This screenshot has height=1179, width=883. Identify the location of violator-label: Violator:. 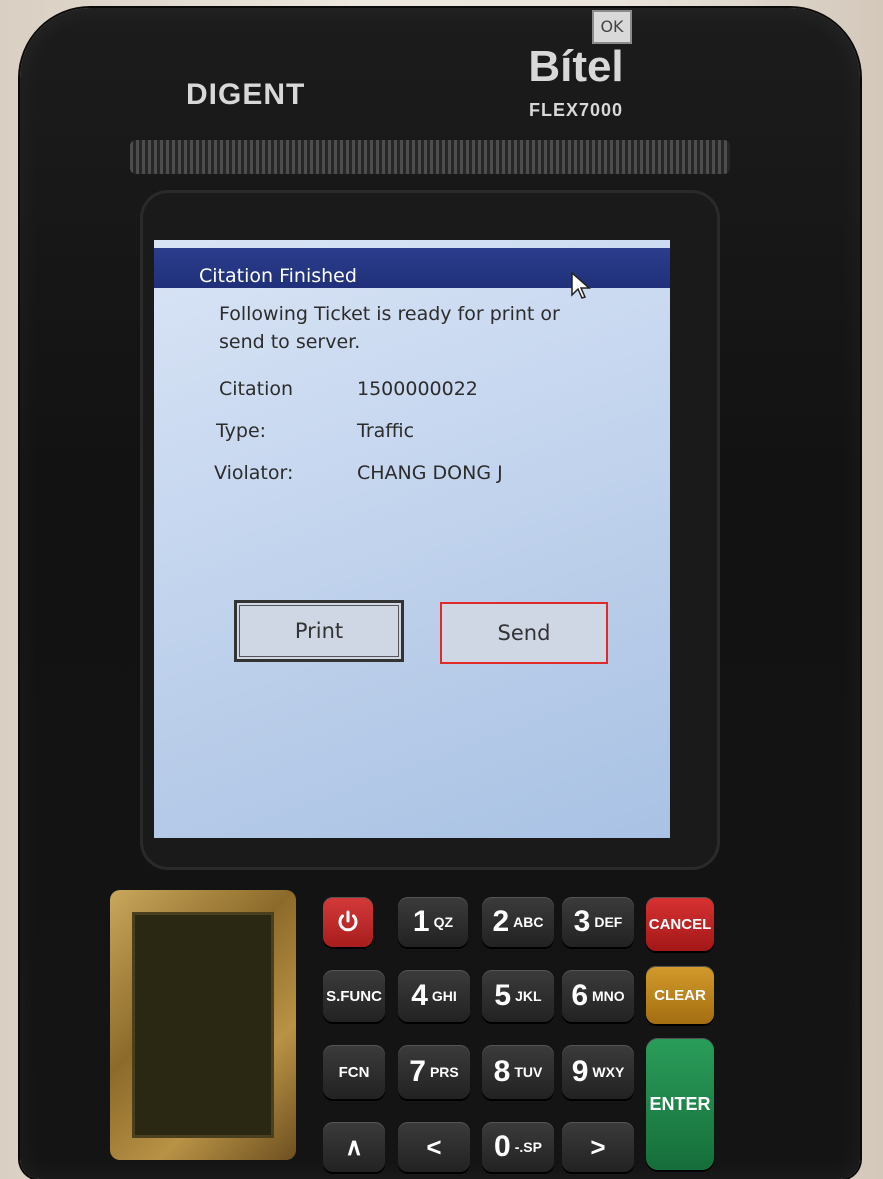
(254, 473).